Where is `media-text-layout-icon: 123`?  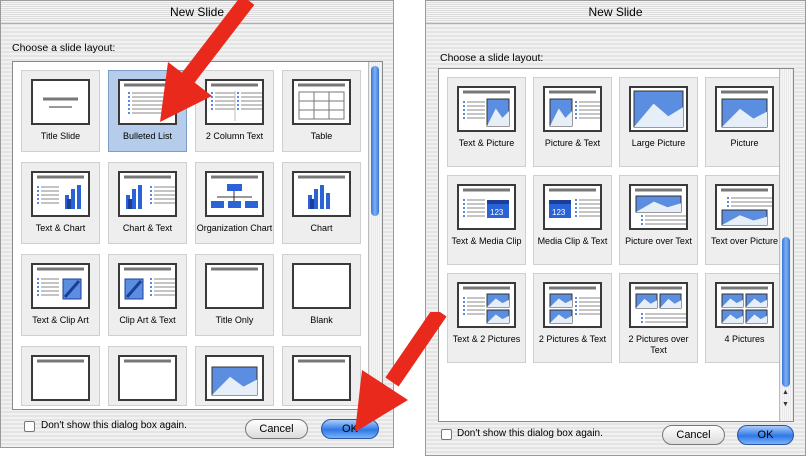
media-text-layout-icon: 123 is located at coordinates (572, 207).